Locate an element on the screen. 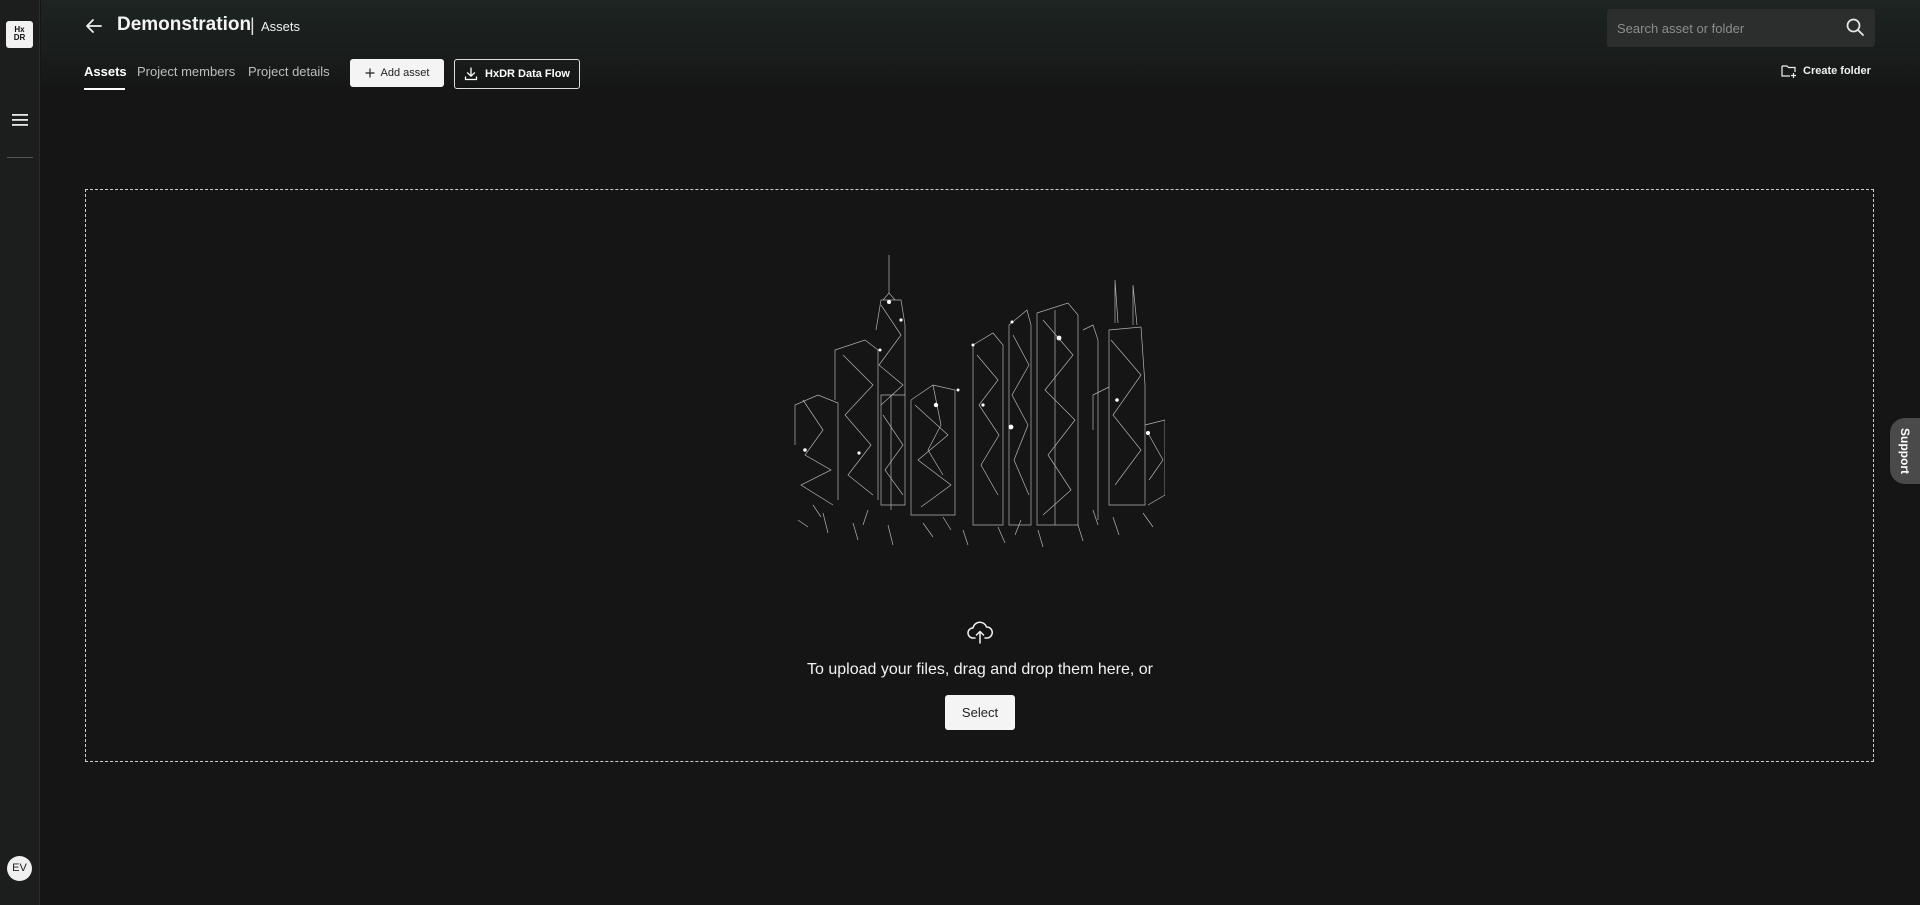  cloud-upload-icon is located at coordinates (980, 632).